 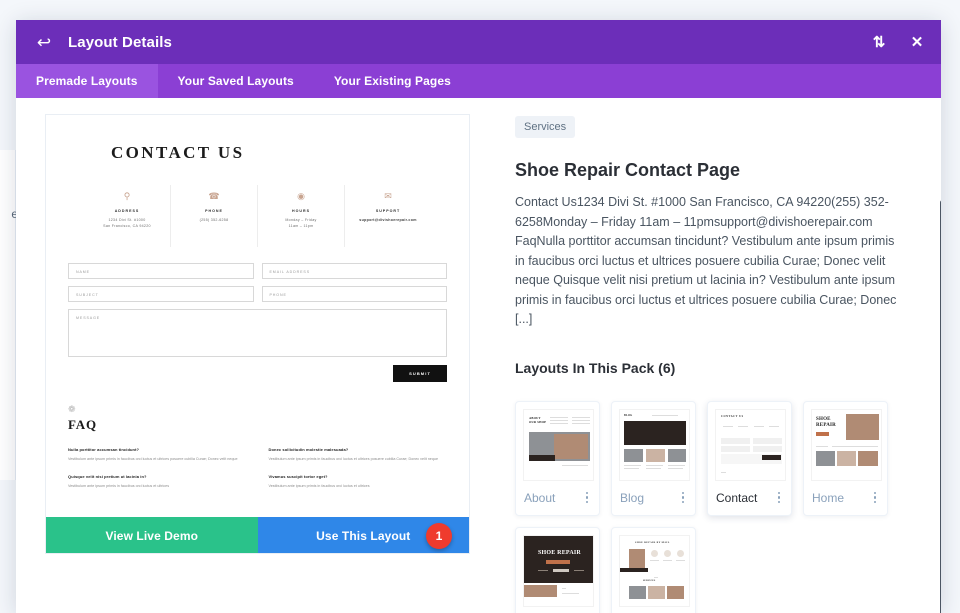 I want to click on layout-card-footer: Contact, so click(x=749, y=498).